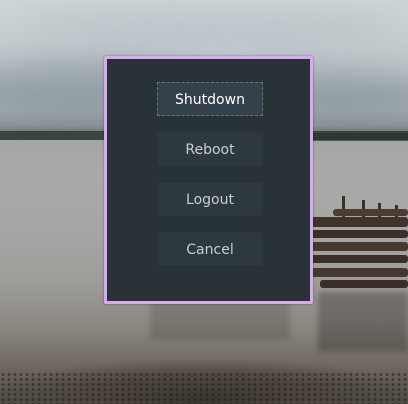 The image size is (408, 404). I want to click on cloud, so click(210, 25).